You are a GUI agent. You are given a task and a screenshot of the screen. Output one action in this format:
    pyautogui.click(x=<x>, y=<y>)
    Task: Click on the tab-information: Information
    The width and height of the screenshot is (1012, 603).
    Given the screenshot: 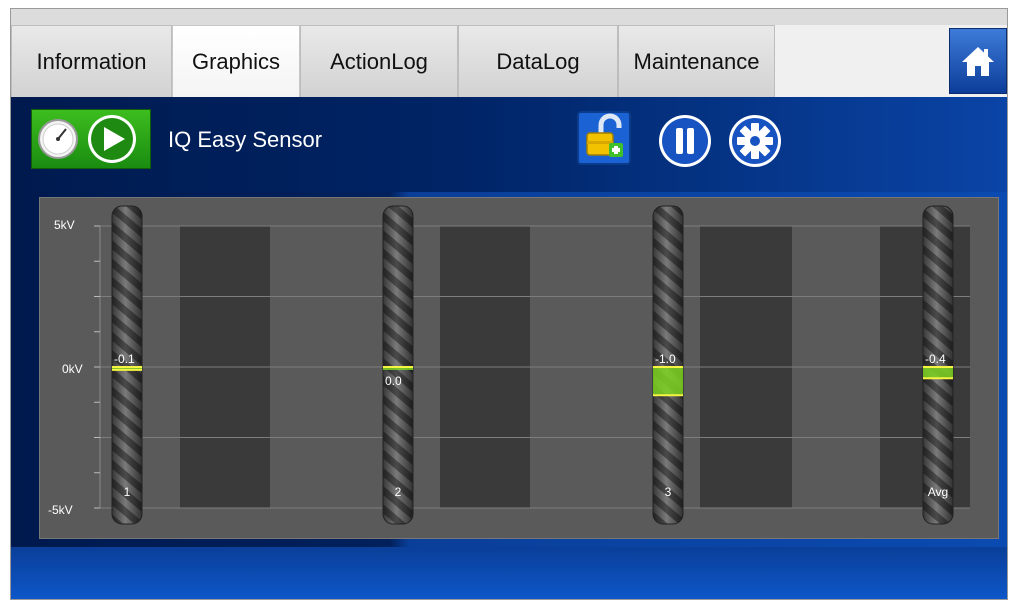 What is the action you would take?
    pyautogui.click(x=91, y=61)
    